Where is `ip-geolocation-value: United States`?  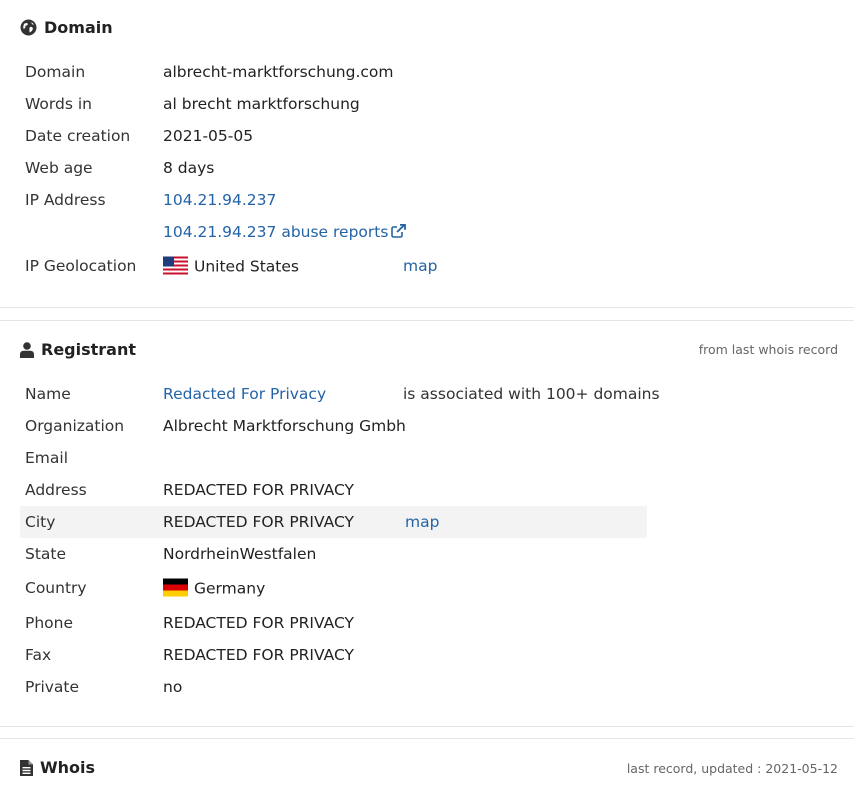 ip-geolocation-value: United States is located at coordinates (231, 266).